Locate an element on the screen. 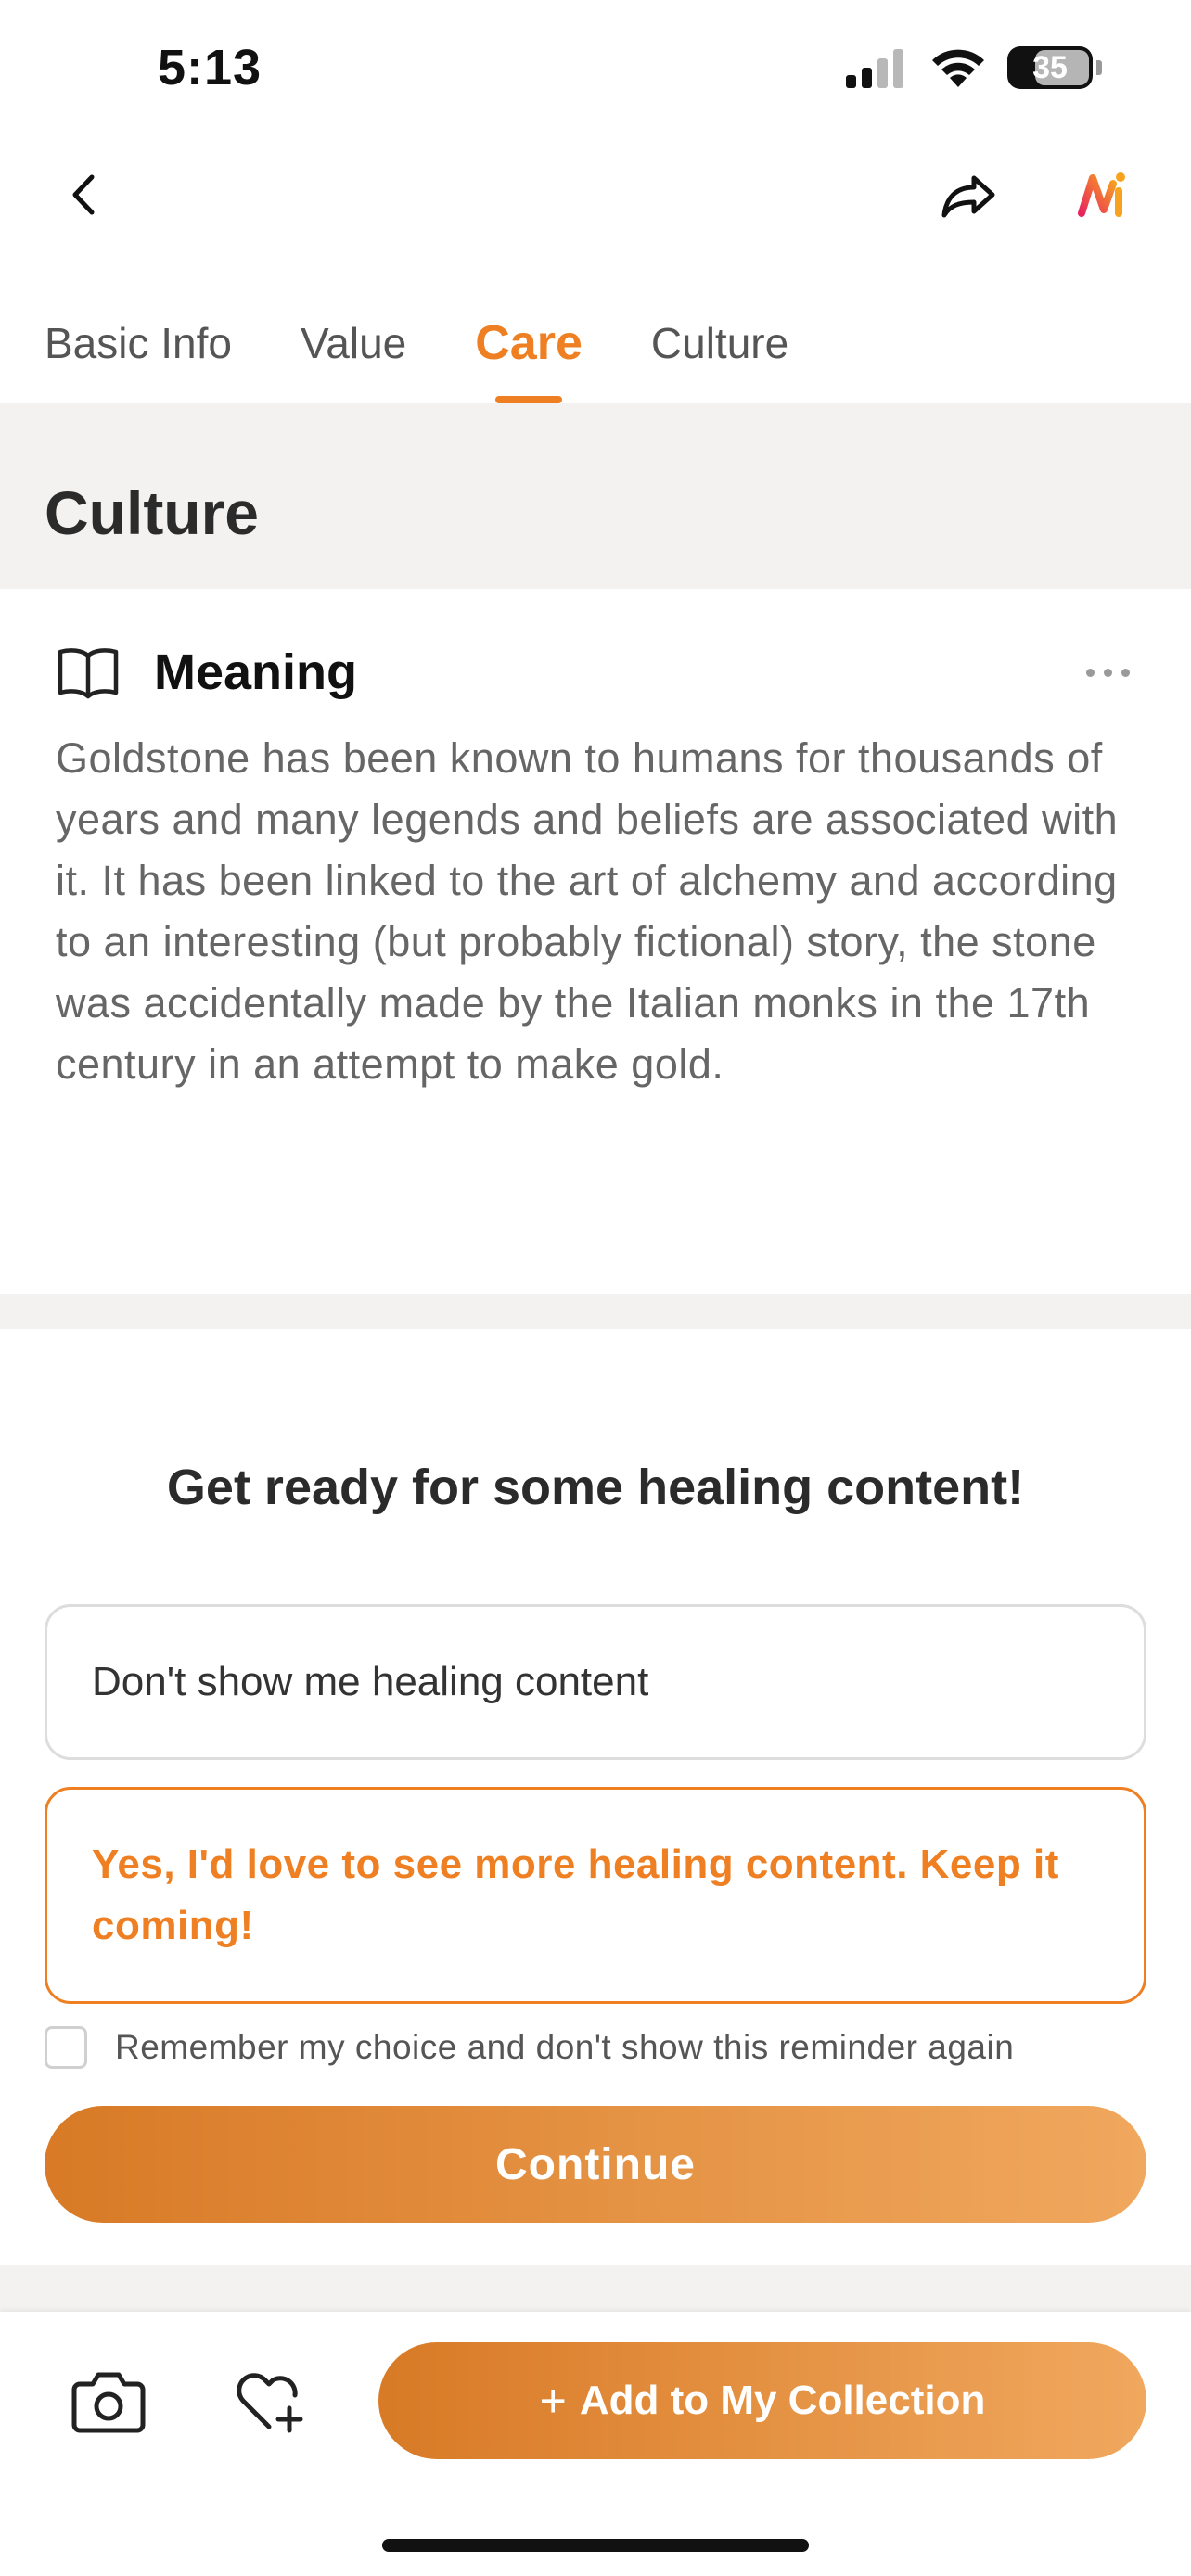  bottom-bar: + Add to My Collection is located at coordinates (595, 2444).